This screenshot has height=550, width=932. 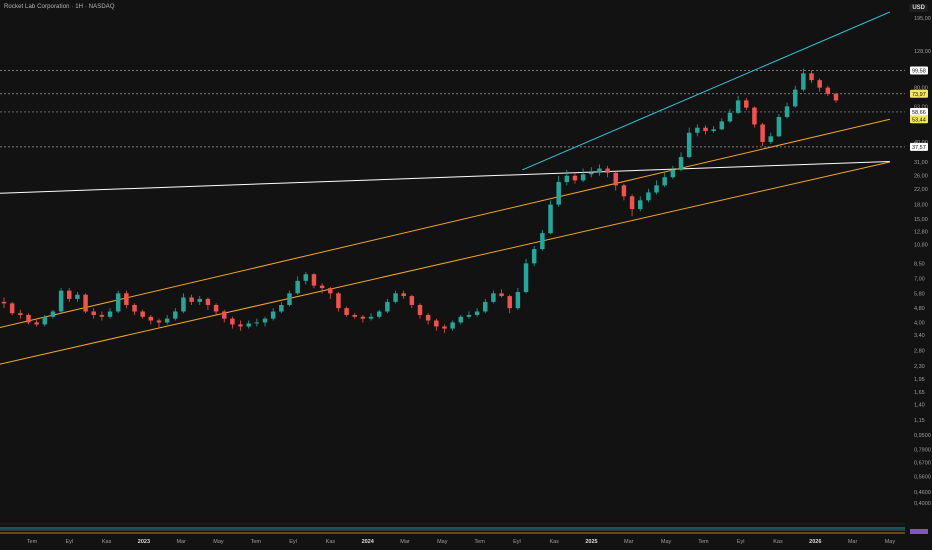 What do you see at coordinates (918, 8) in the screenshot?
I see `currency-label: USD` at bounding box center [918, 8].